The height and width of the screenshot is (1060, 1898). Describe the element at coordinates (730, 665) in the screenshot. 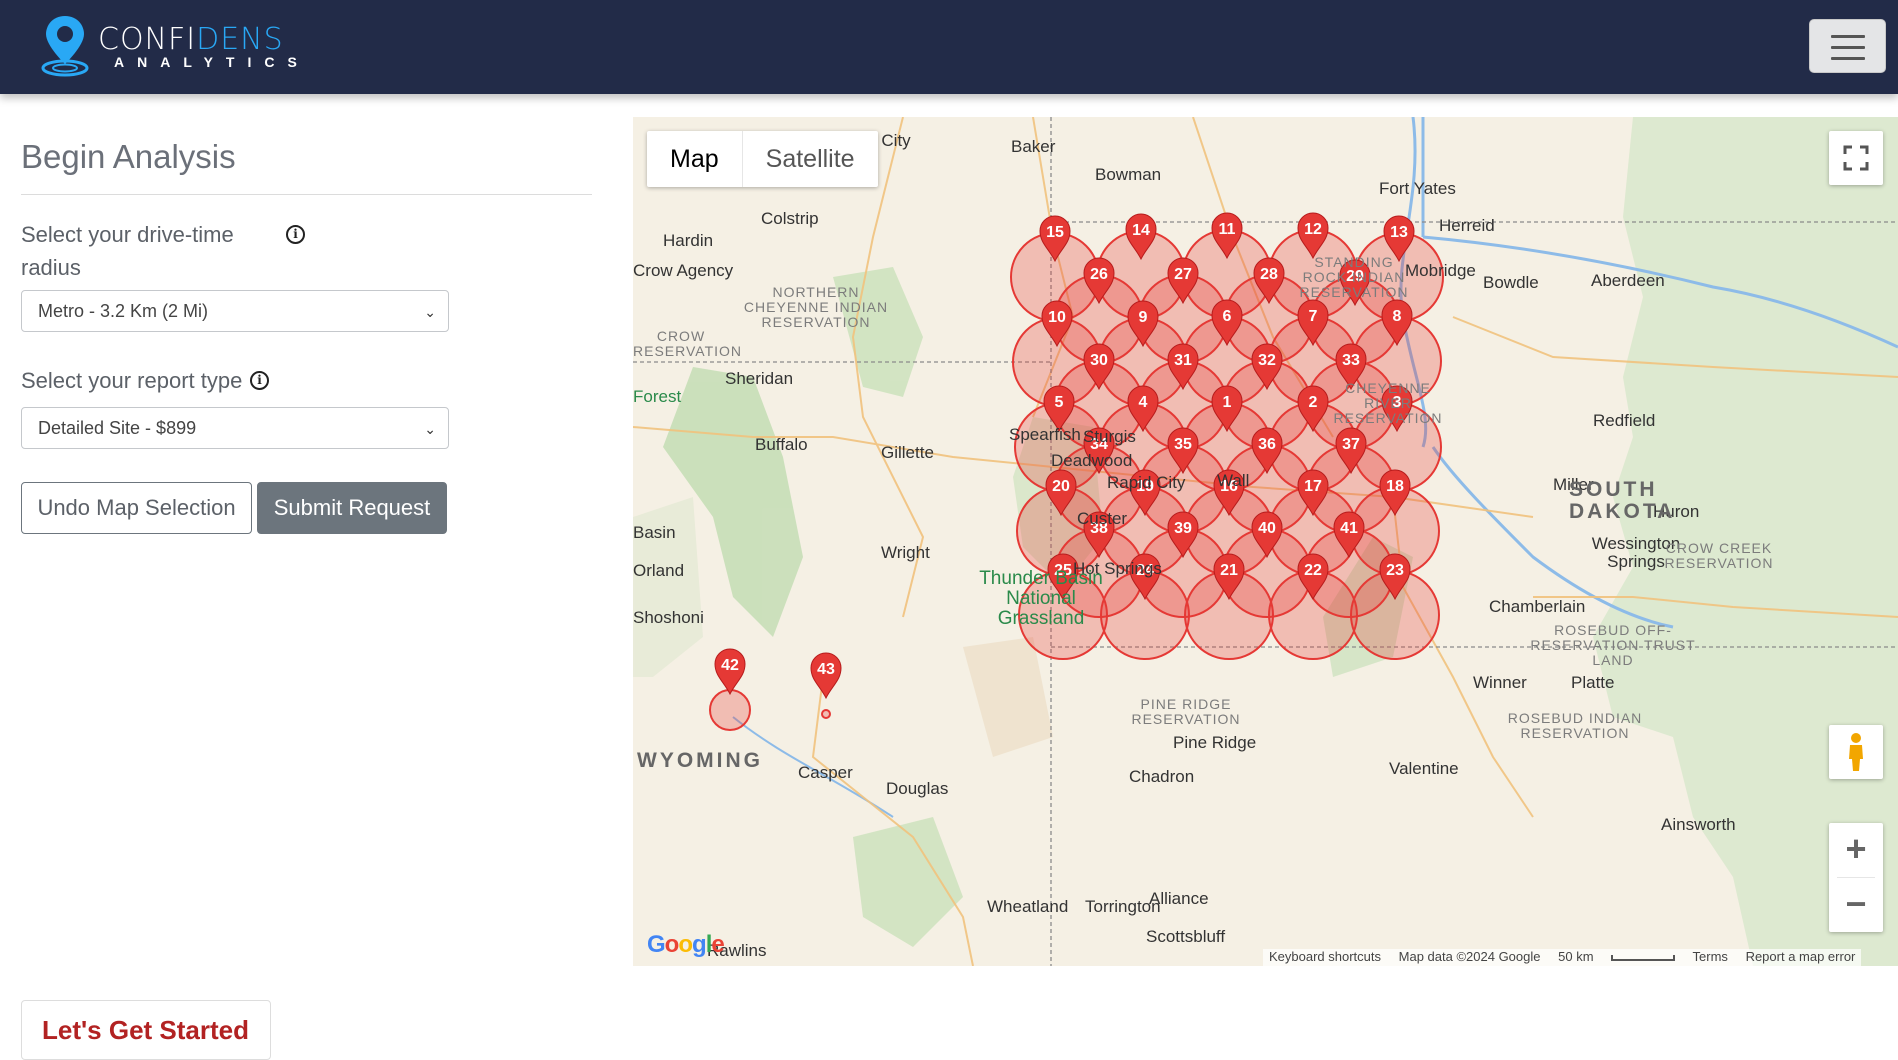

I see `marker-label: 42` at that location.